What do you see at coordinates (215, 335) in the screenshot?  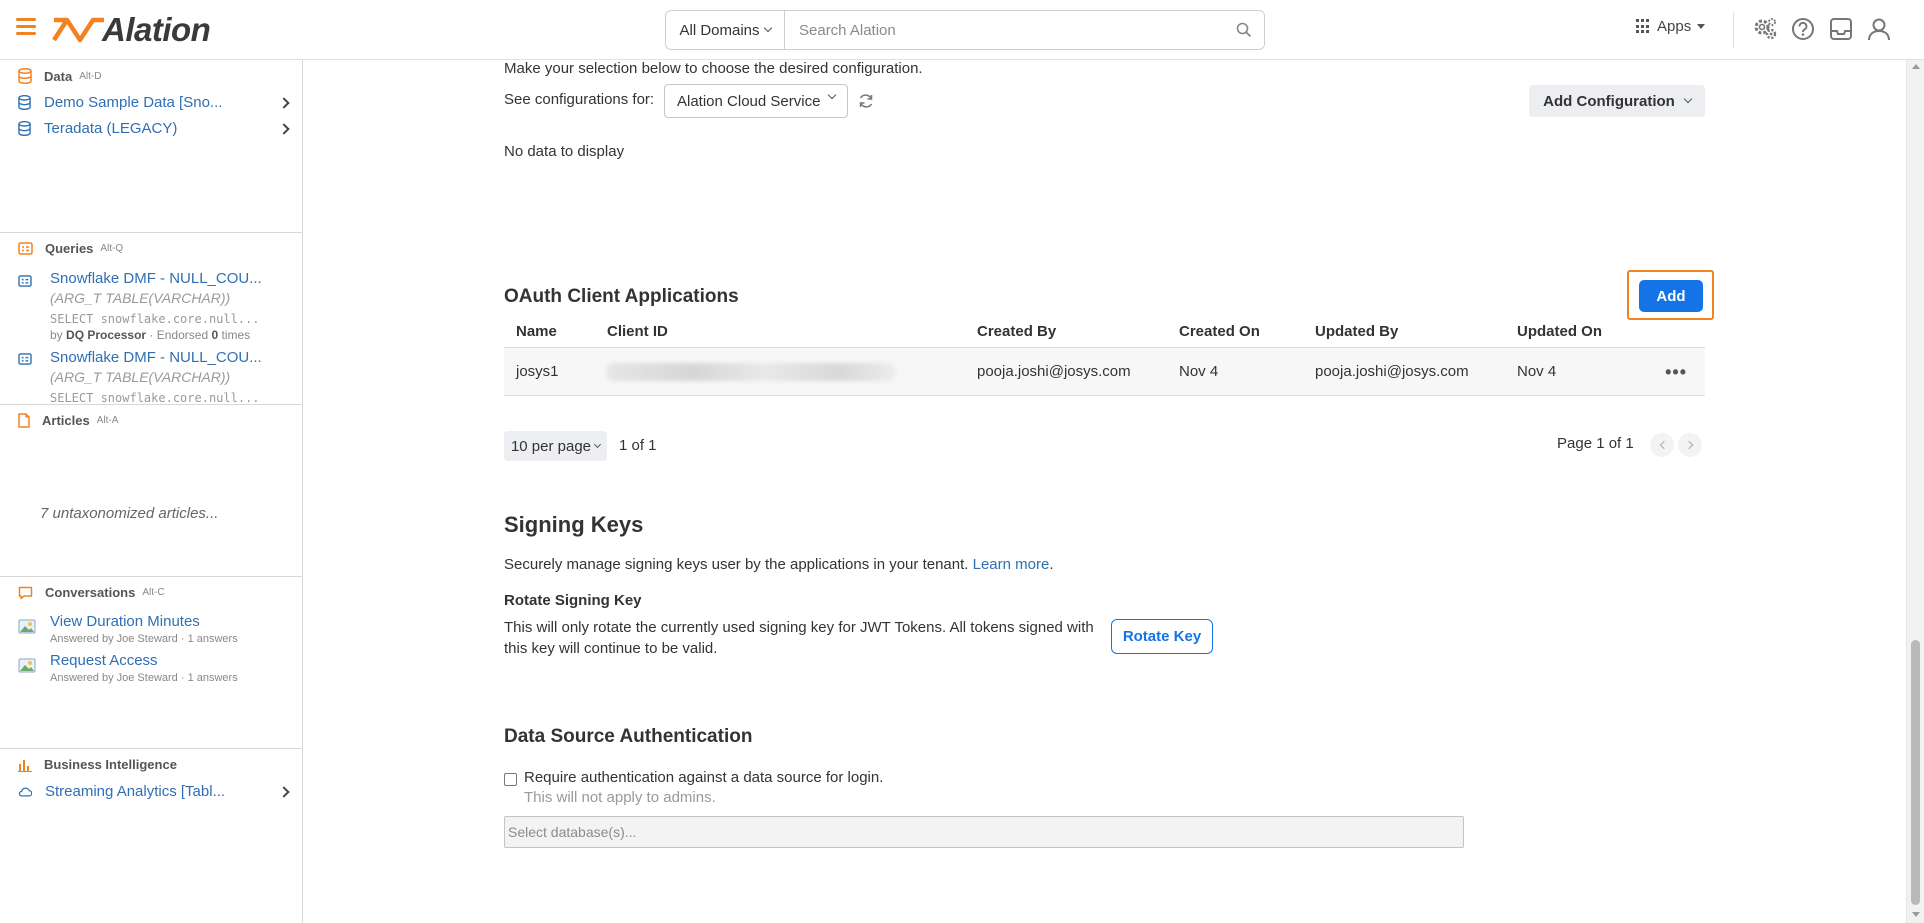 I see `meta-endorse-count: 0` at bounding box center [215, 335].